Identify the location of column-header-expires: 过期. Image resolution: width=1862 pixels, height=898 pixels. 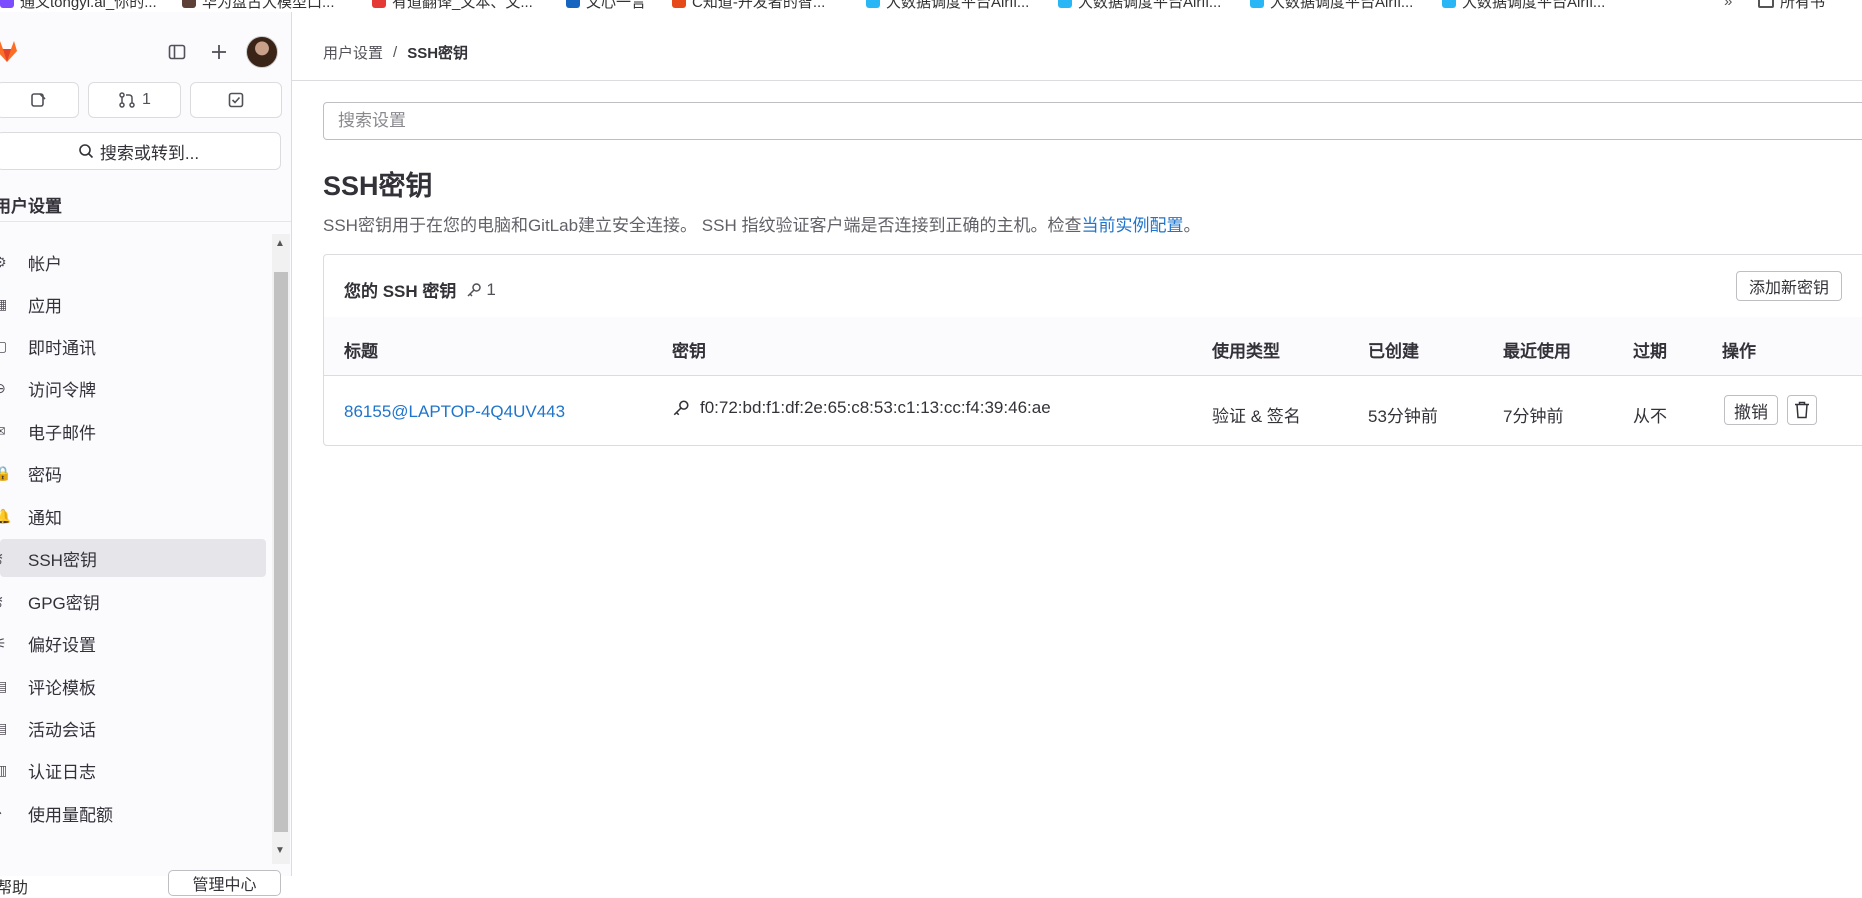
(1650, 351).